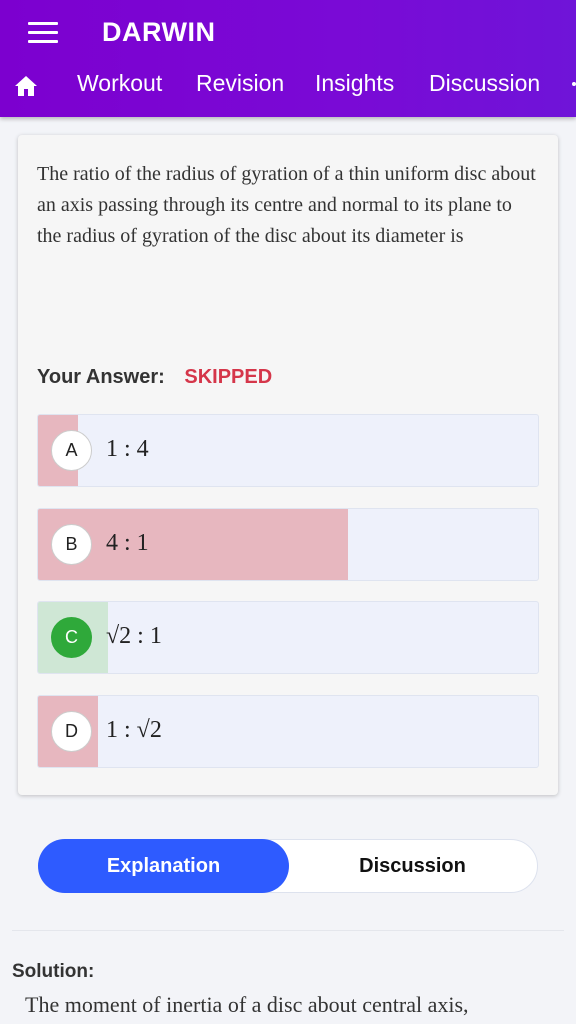 The height and width of the screenshot is (1024, 576). I want to click on explanation-discussion-toggle: Explanation Discussion, so click(288, 866).